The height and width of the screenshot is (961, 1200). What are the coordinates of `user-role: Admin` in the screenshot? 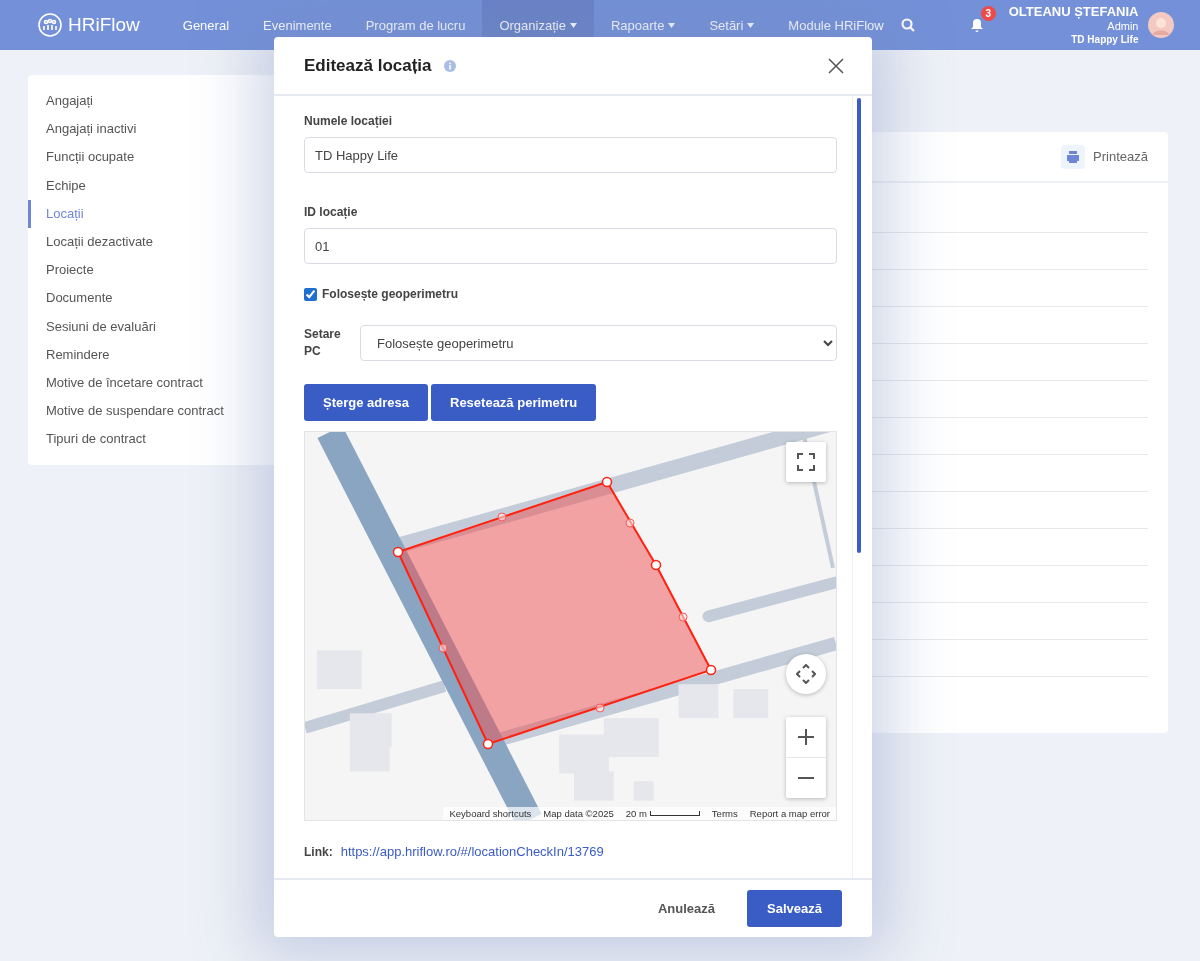 It's located at (1123, 27).